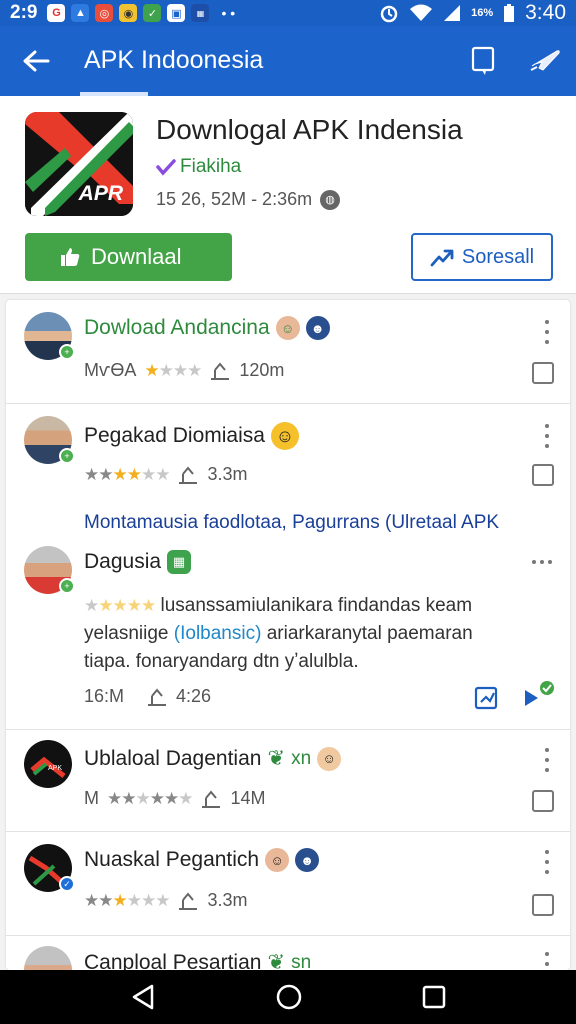 The width and height of the screenshot is (576, 1024). What do you see at coordinates (128, 13) in the screenshot?
I see `coin-app-icon: ◉` at bounding box center [128, 13].